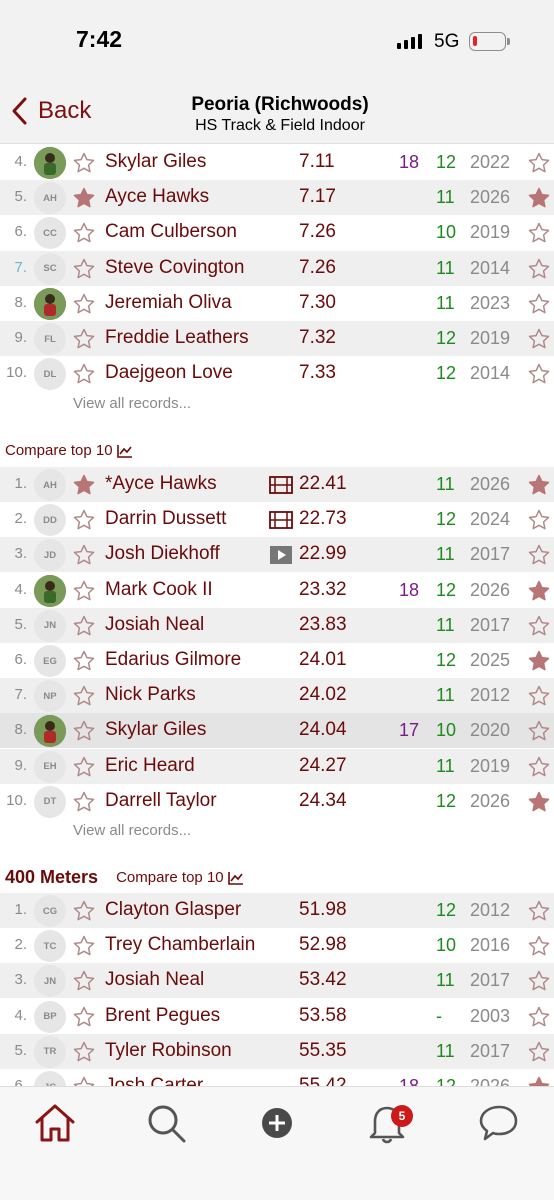  I want to click on athlete-avatar: SC, so click(50, 268).